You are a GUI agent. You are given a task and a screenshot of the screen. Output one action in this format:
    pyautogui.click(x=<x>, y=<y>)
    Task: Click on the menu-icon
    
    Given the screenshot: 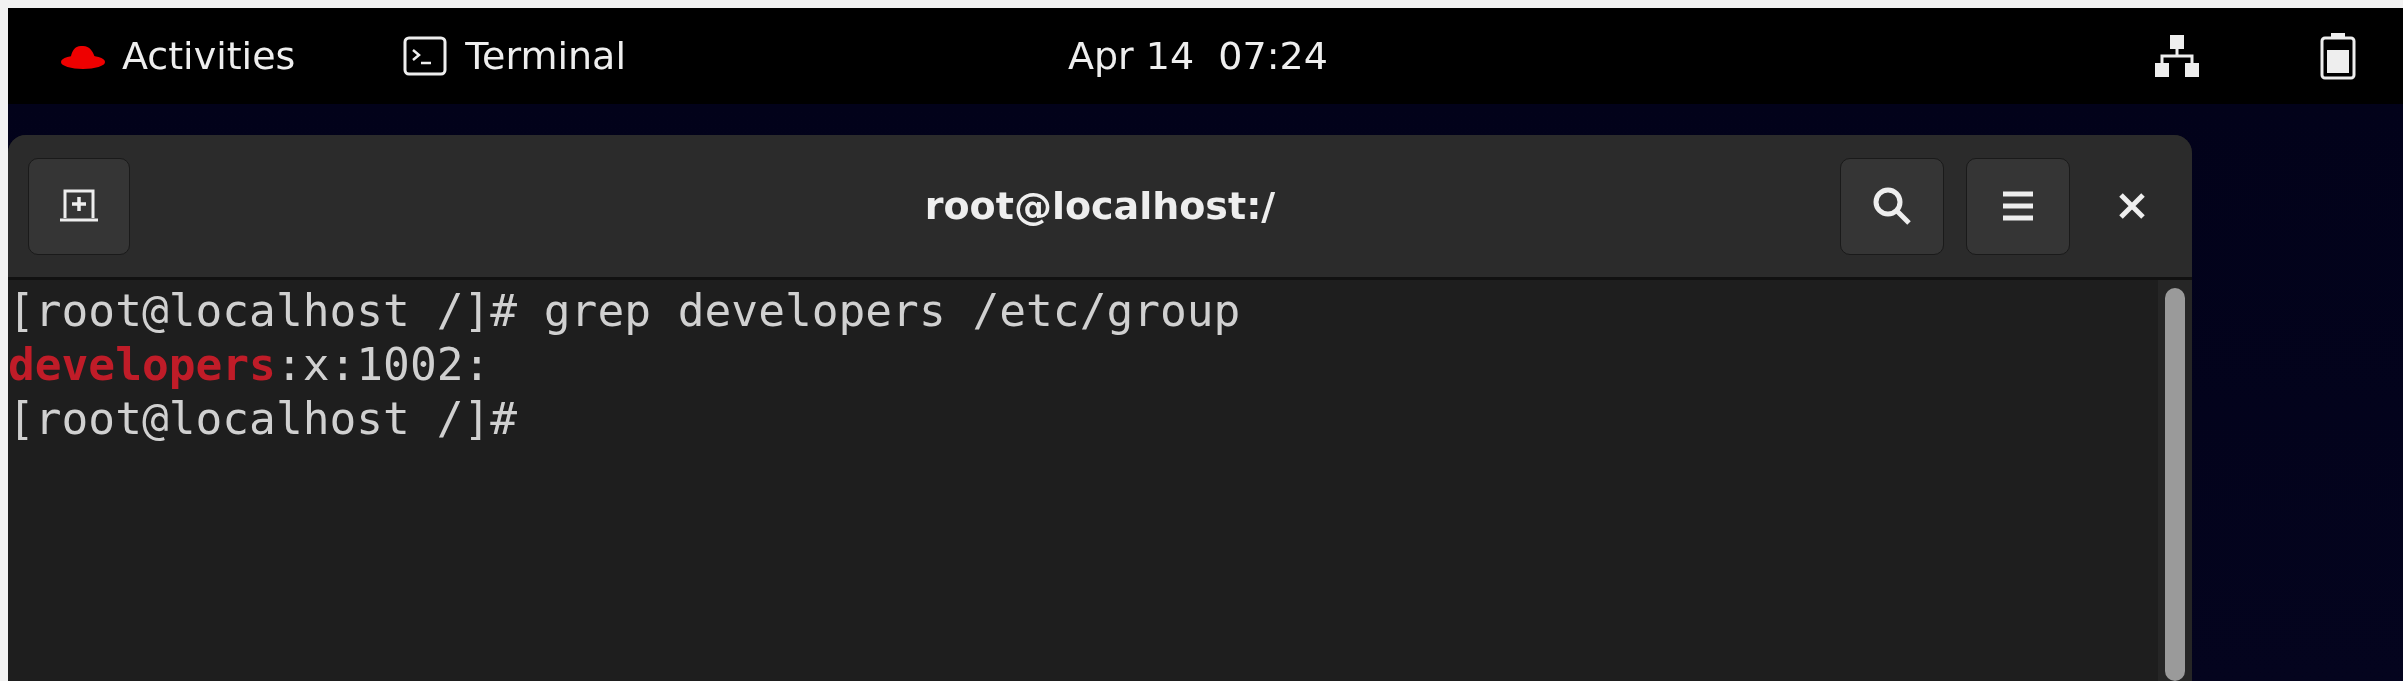 What is the action you would take?
    pyautogui.click(x=2018, y=206)
    